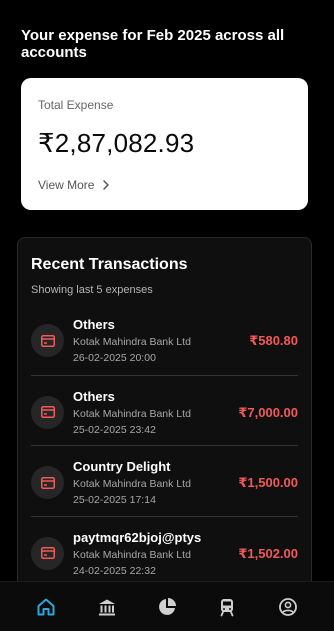  I want to click on nav-home, so click(46, 607).